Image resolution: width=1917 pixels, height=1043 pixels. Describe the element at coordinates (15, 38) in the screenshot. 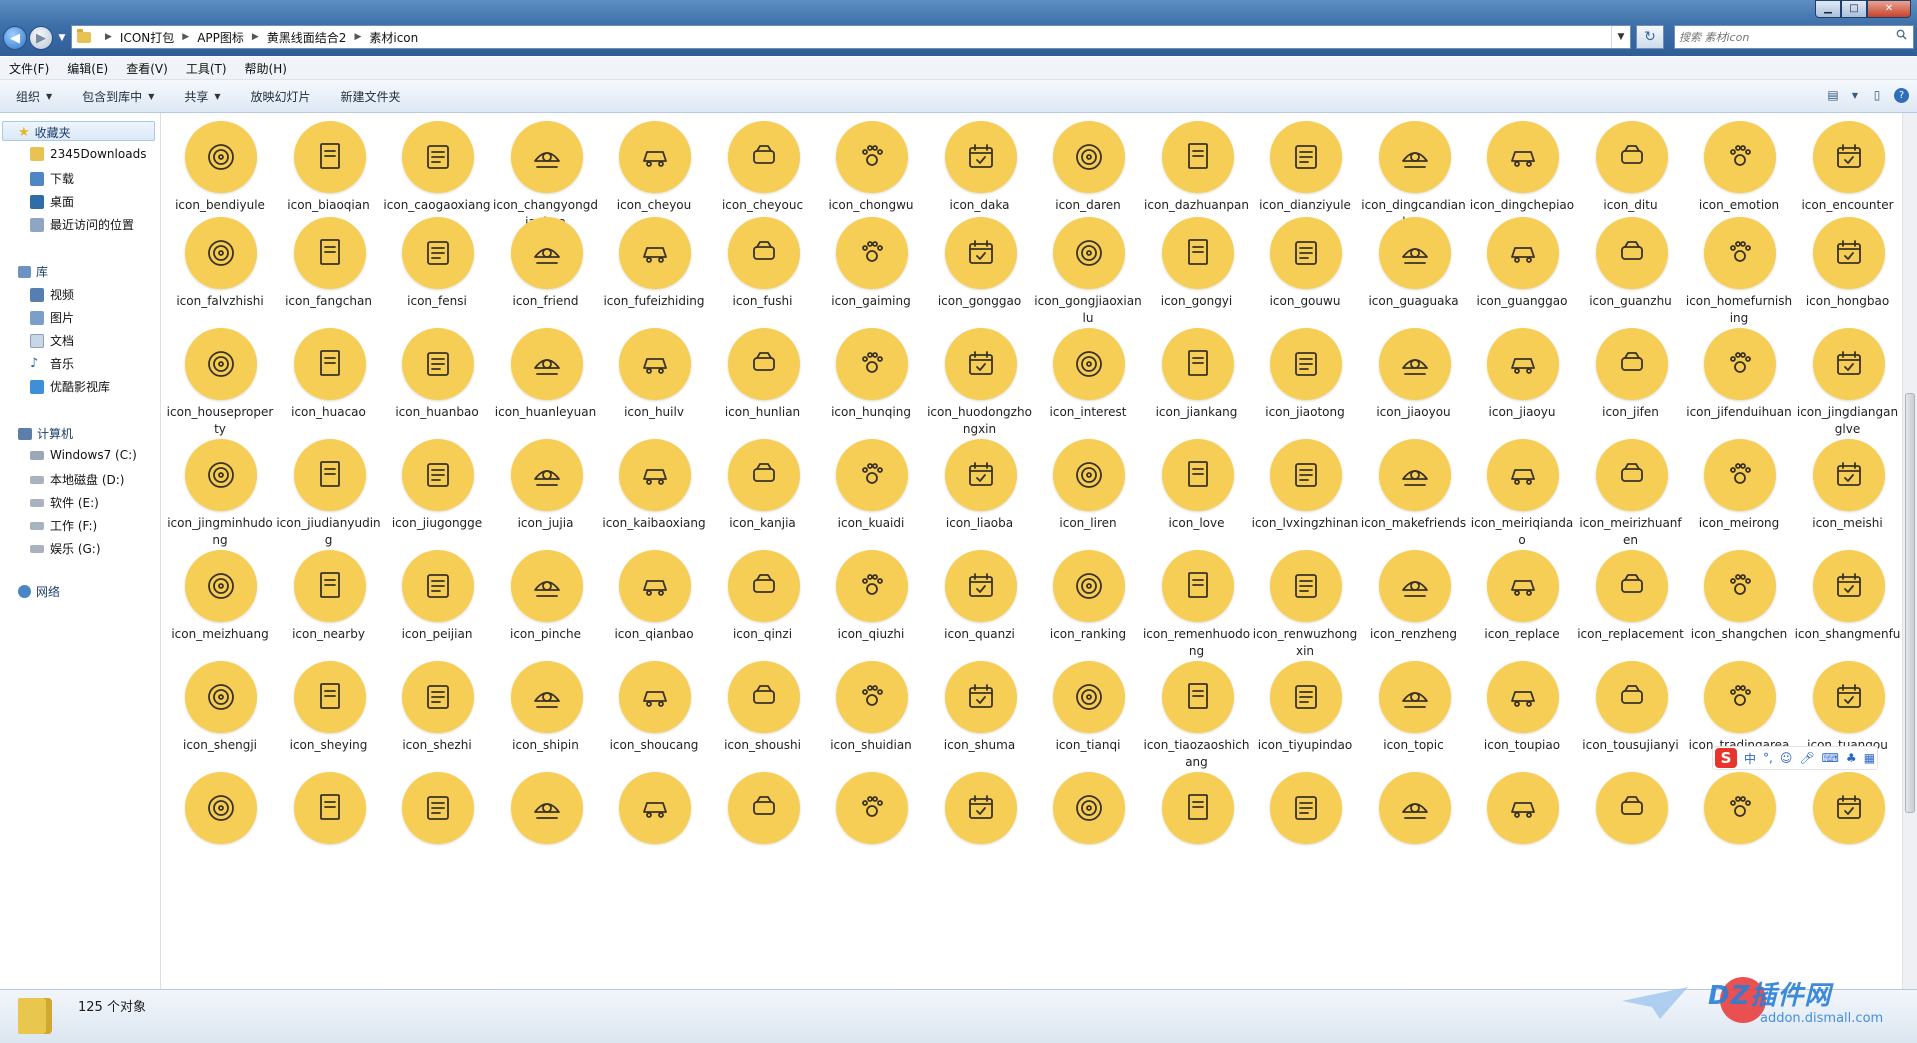

I see `back-button: ◀` at that location.